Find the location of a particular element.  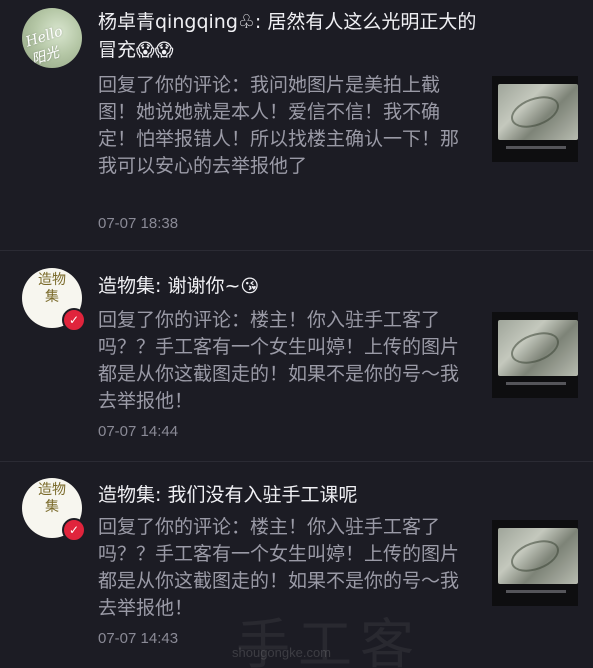

kiss-emoji-icon: 😘 is located at coordinates (250, 286).